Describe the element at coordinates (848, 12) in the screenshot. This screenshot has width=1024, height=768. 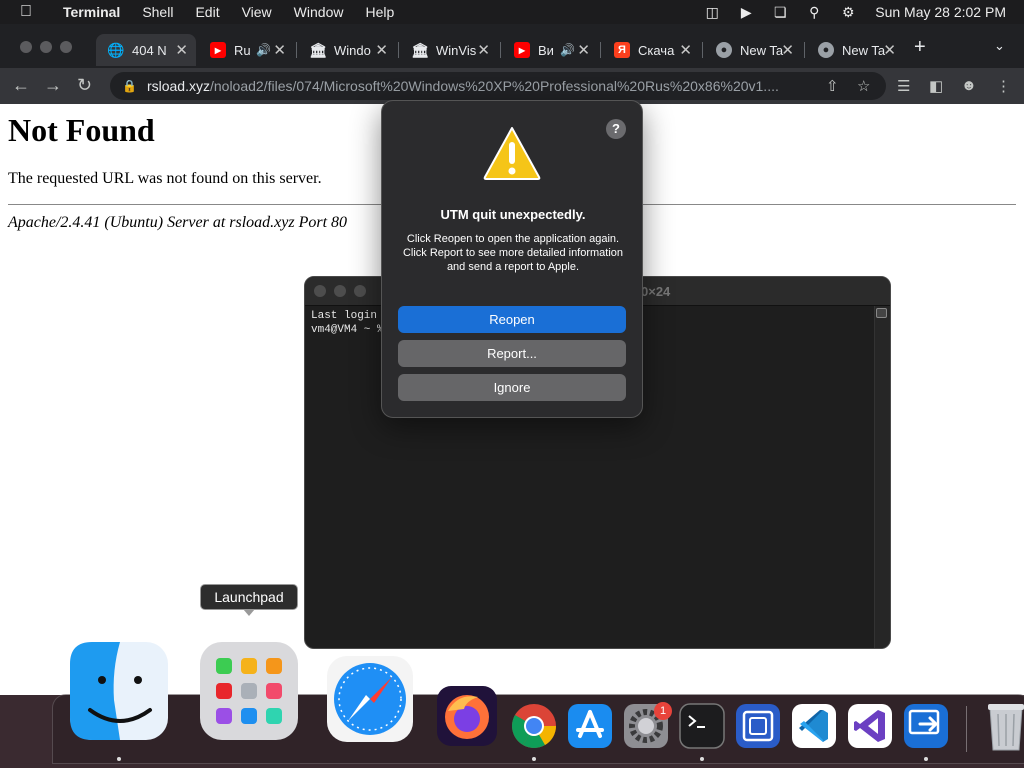
I see `control-center-icon: ⚙` at that location.